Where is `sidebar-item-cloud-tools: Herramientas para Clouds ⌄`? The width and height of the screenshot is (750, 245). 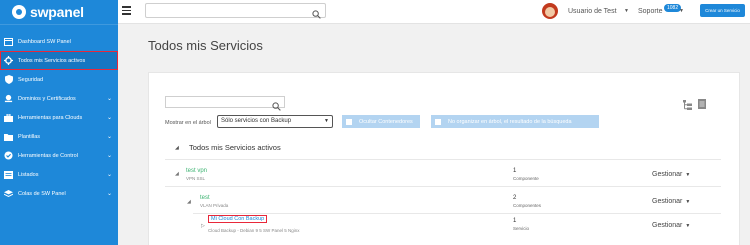
sidebar-item-cloud-tools: Herramientas para Clouds ⌄ is located at coordinates (59, 117).